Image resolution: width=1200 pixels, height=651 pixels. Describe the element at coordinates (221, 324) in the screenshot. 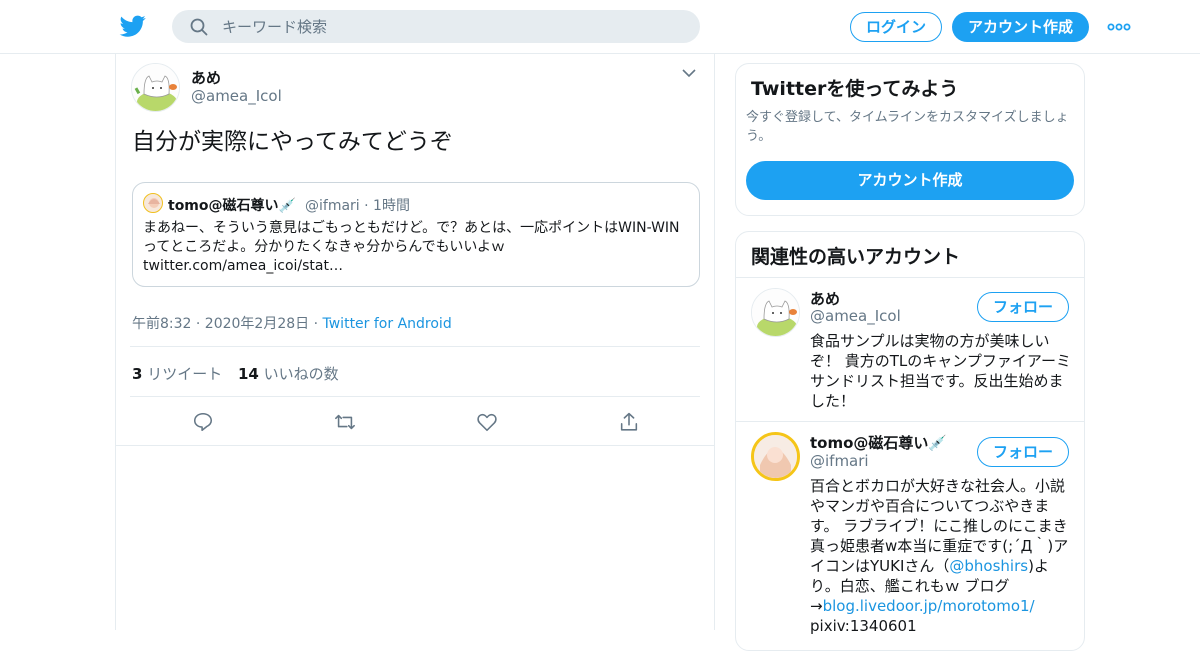

I see `tweet-timestamp: 午前8:32 · 2020年2月28日` at that location.